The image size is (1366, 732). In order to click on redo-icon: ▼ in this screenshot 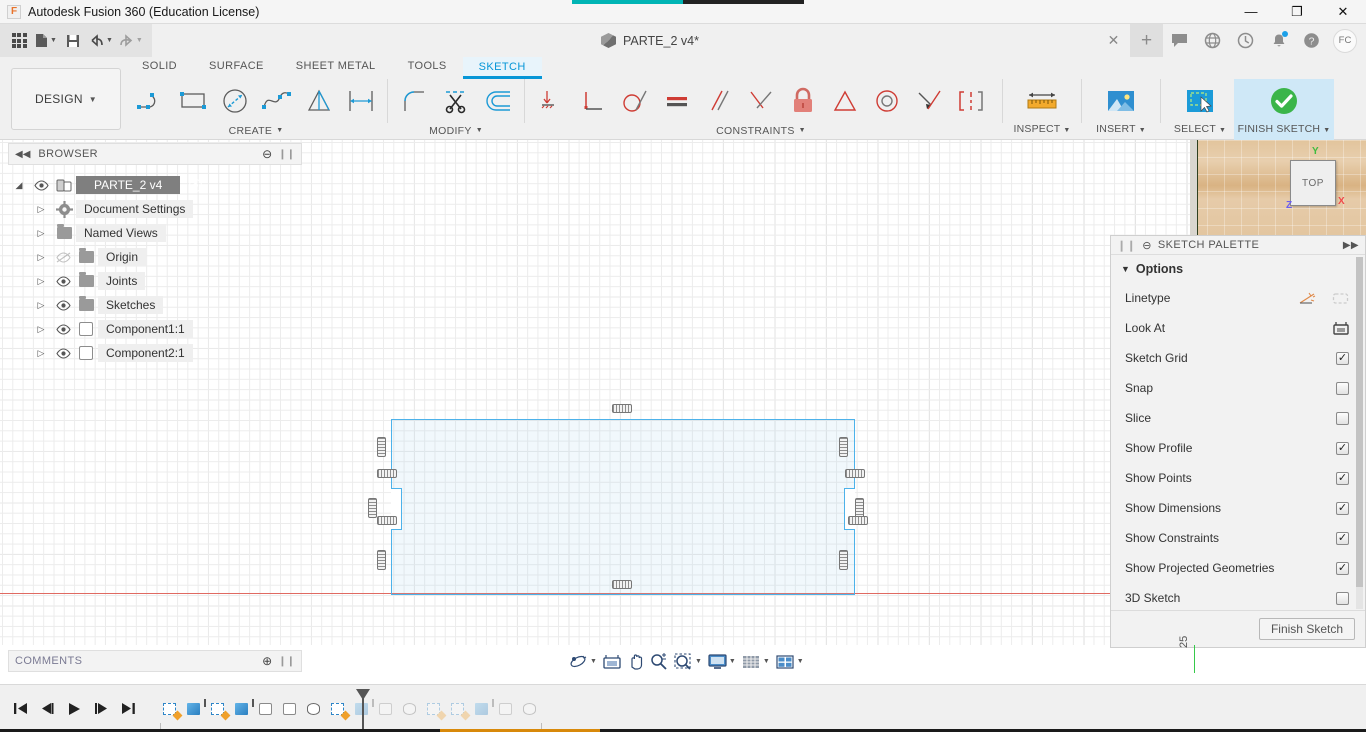, I will do `click(131, 40)`.